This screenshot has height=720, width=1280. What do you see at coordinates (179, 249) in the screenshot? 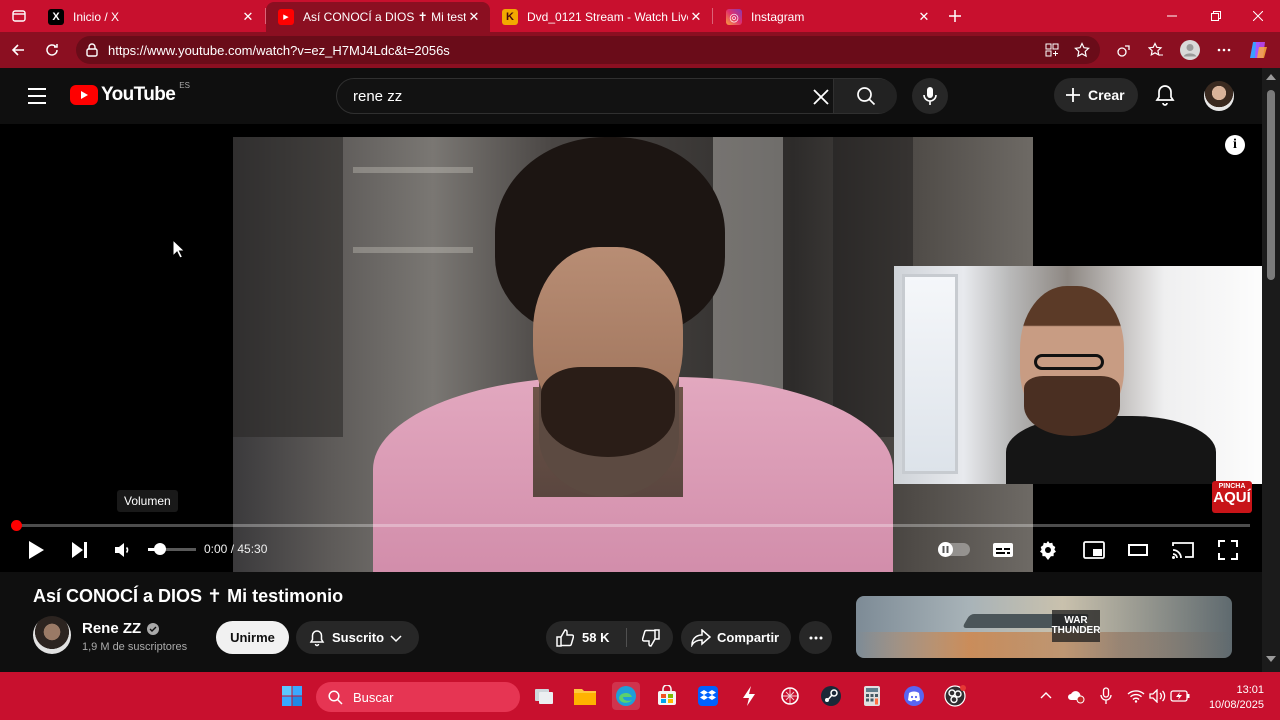
I see `mouse-cursor-icon` at bounding box center [179, 249].